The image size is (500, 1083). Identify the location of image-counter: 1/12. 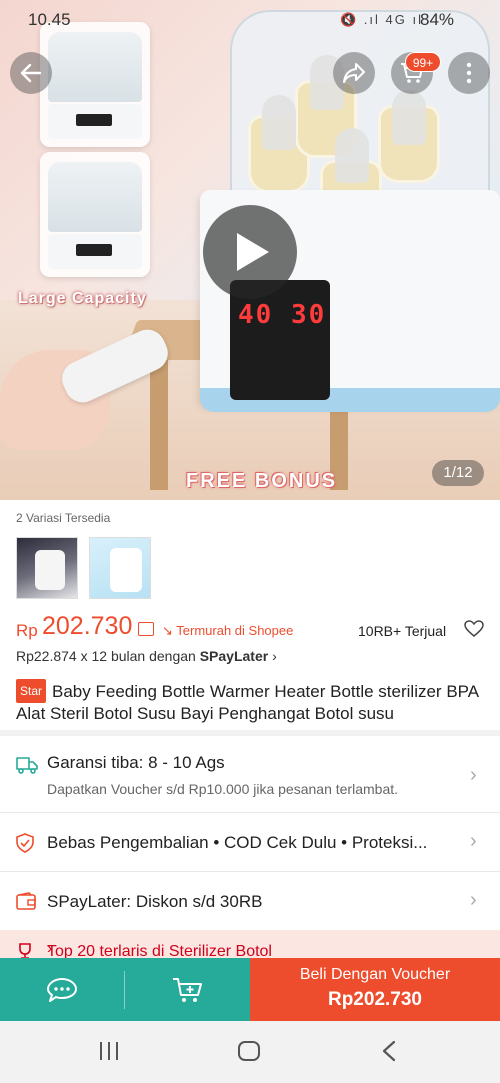
(458, 473).